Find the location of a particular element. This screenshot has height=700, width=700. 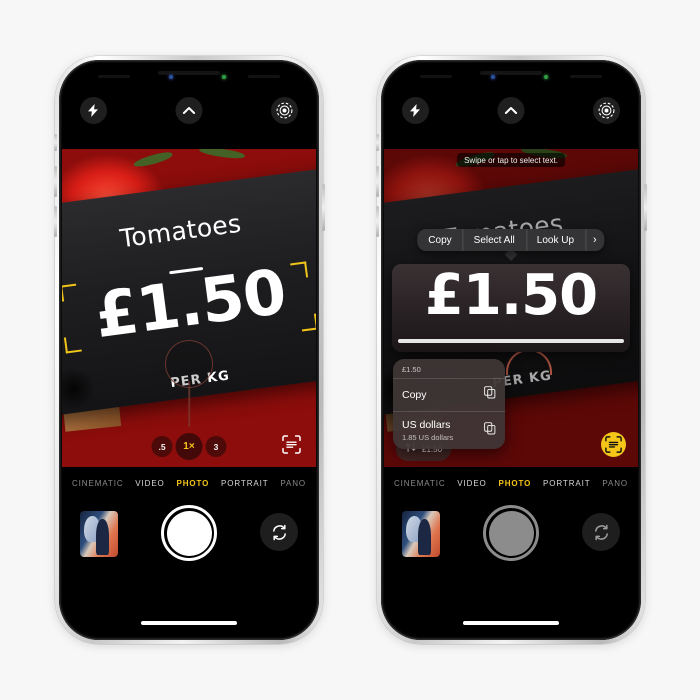

camera-mode-selector-left: CINEMATIC VIDEO PHOTO PORTRAIT PANO is located at coordinates (189, 483).